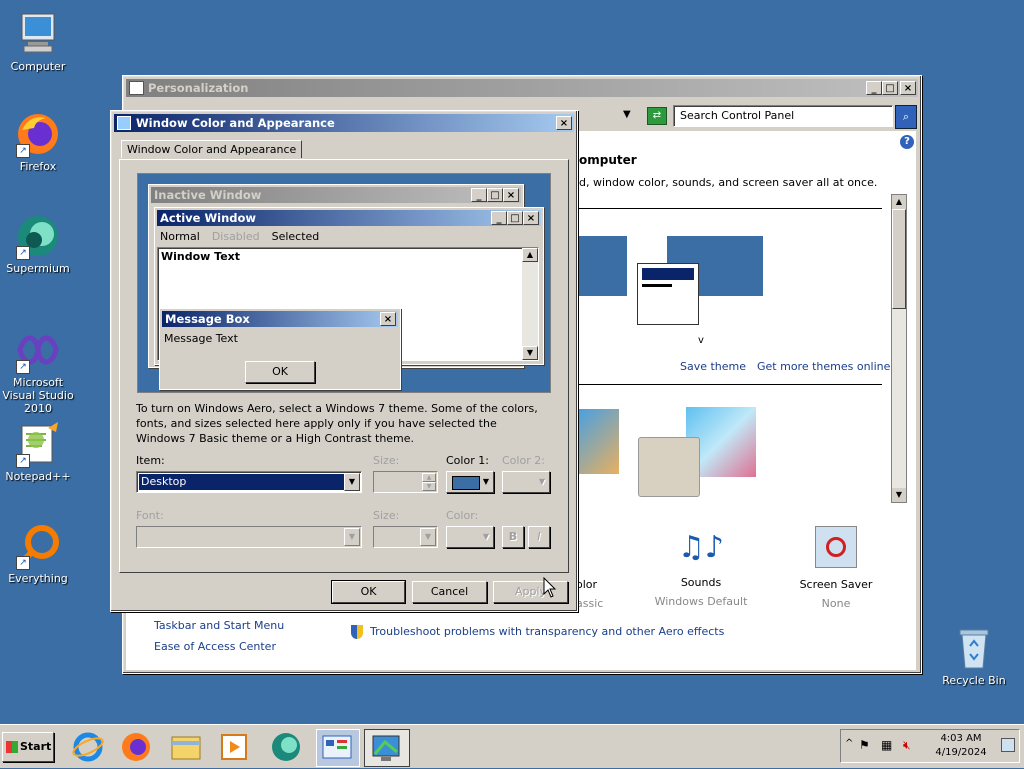 The image size is (1024, 769). Describe the element at coordinates (701, 567) in the screenshot. I see `sounds-item: ♫♪ Sounds Windows Default` at that location.